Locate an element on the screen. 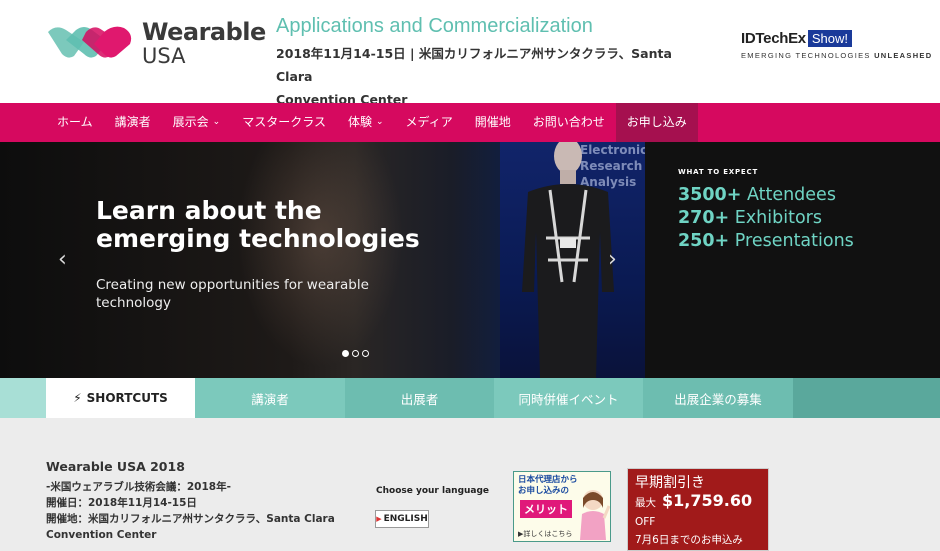 Image resolution: width=940 pixels, height=551 pixels. summary-subtitle: -米国ウェアラブル技術会議：2018年- is located at coordinates (138, 487).